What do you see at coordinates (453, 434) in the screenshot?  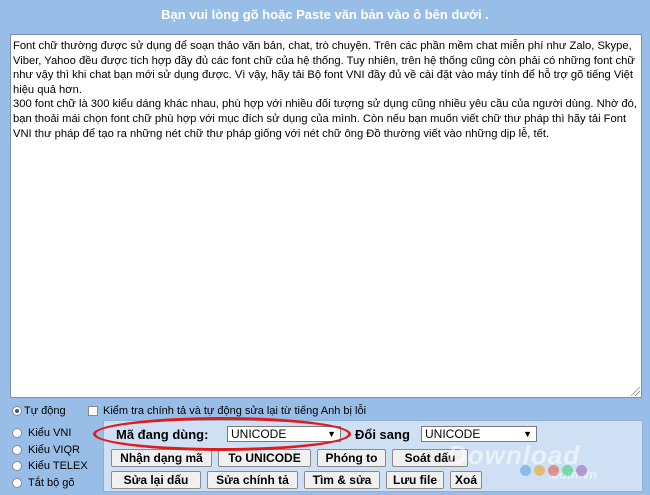 I see `target-encoding-value: UNICODE` at bounding box center [453, 434].